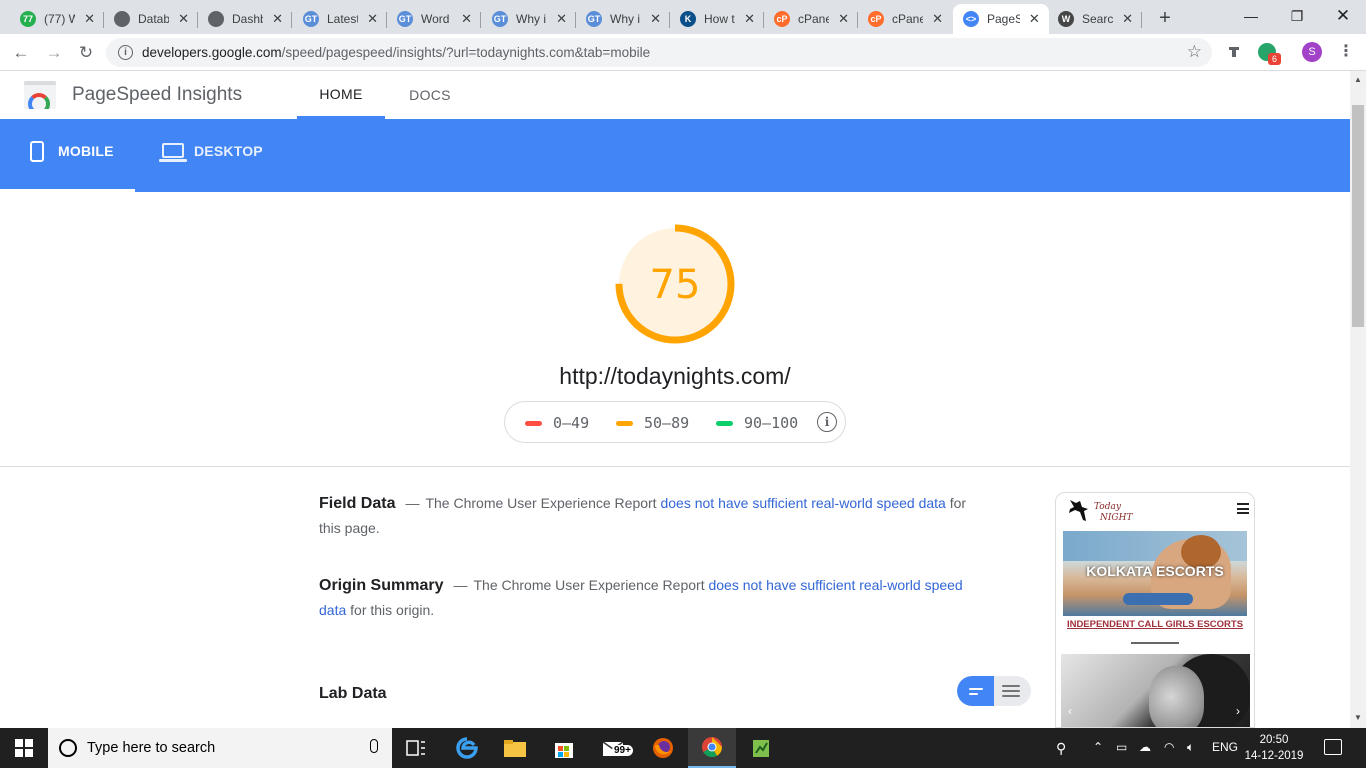 Image resolution: width=1366 pixels, height=768 pixels. Describe the element at coordinates (416, 748) in the screenshot. I see `task-view-icon` at that location.